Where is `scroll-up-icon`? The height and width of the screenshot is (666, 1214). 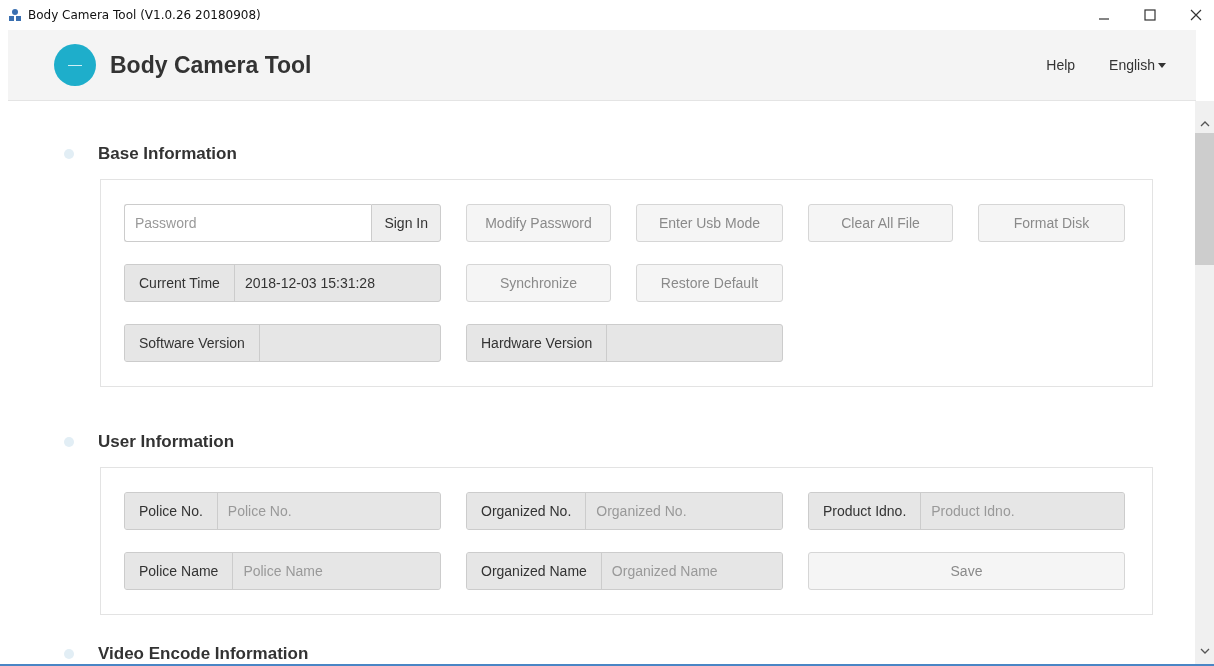
scroll-up-icon is located at coordinates (1204, 124).